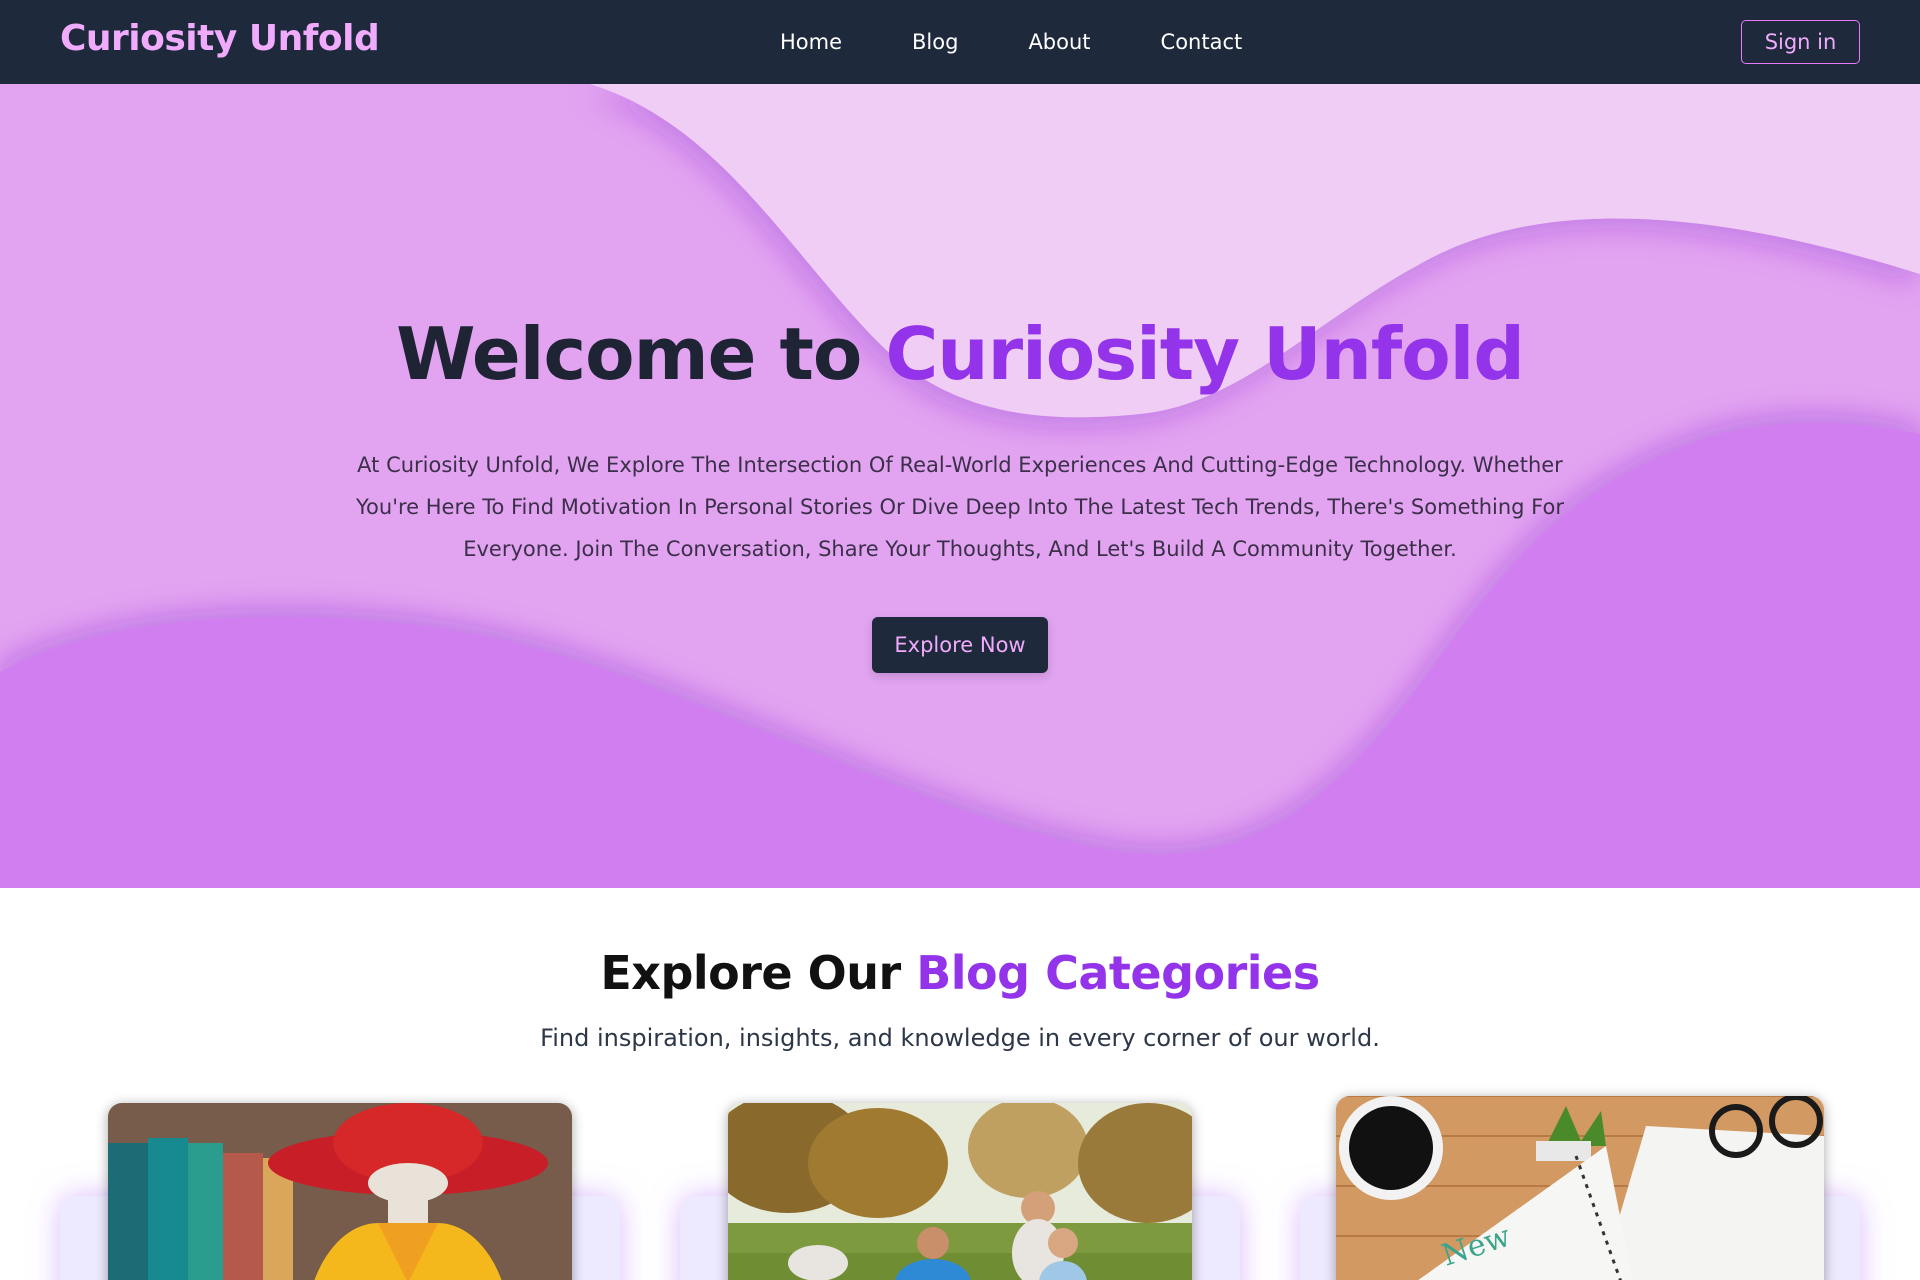 This screenshot has height=1280, width=1920. I want to click on category-card-family, so click(970, 1185).